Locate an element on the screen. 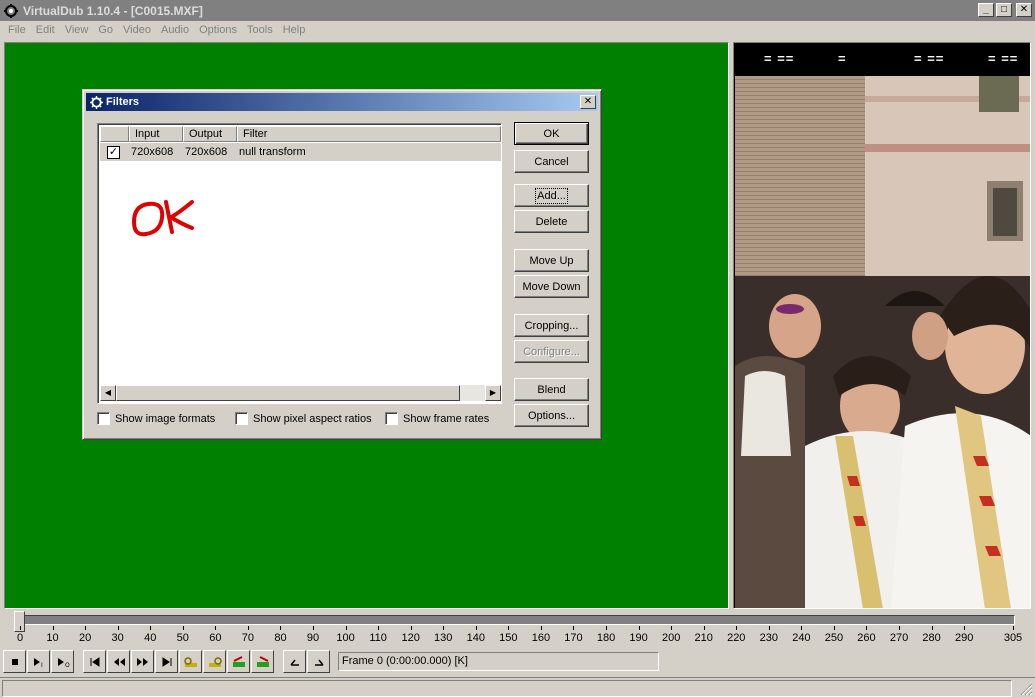 This screenshot has width=1035, height=698. filter-enabled-checkbox: ✓ is located at coordinates (113, 152).